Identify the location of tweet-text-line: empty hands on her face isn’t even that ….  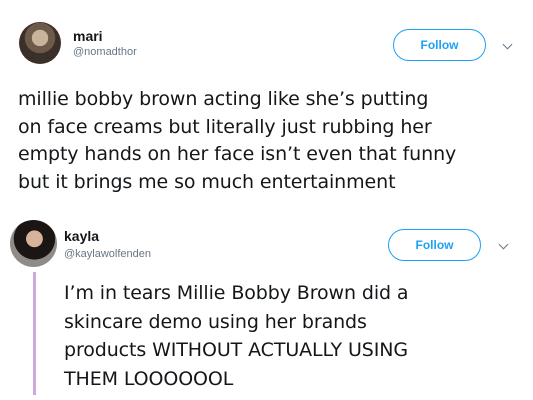
(237, 154).